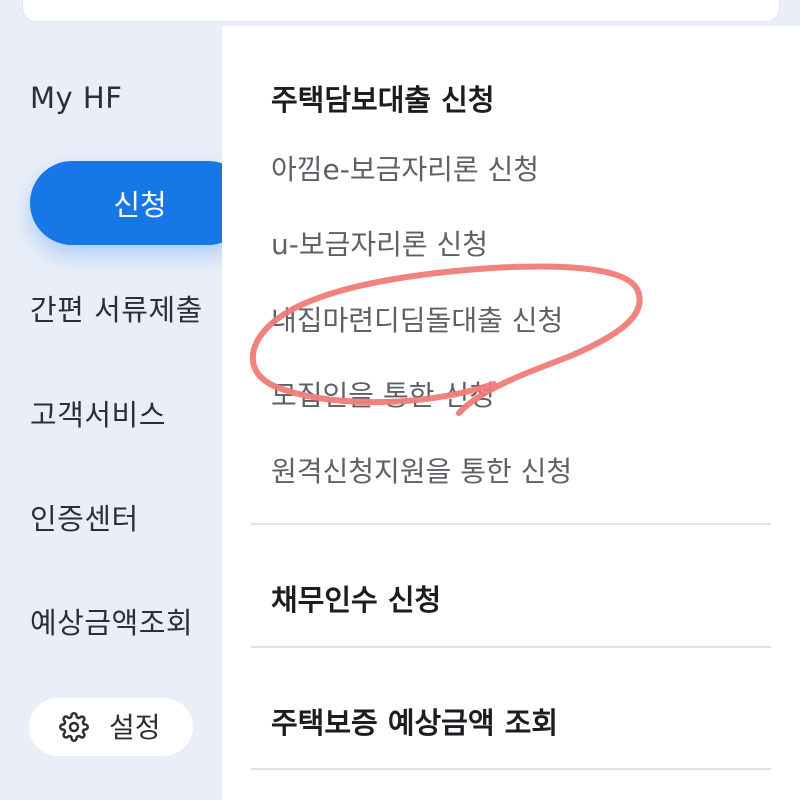  Describe the element at coordinates (116, 308) in the screenshot. I see `sidebar-item-simple-document-submission: 간편 서류제출` at that location.